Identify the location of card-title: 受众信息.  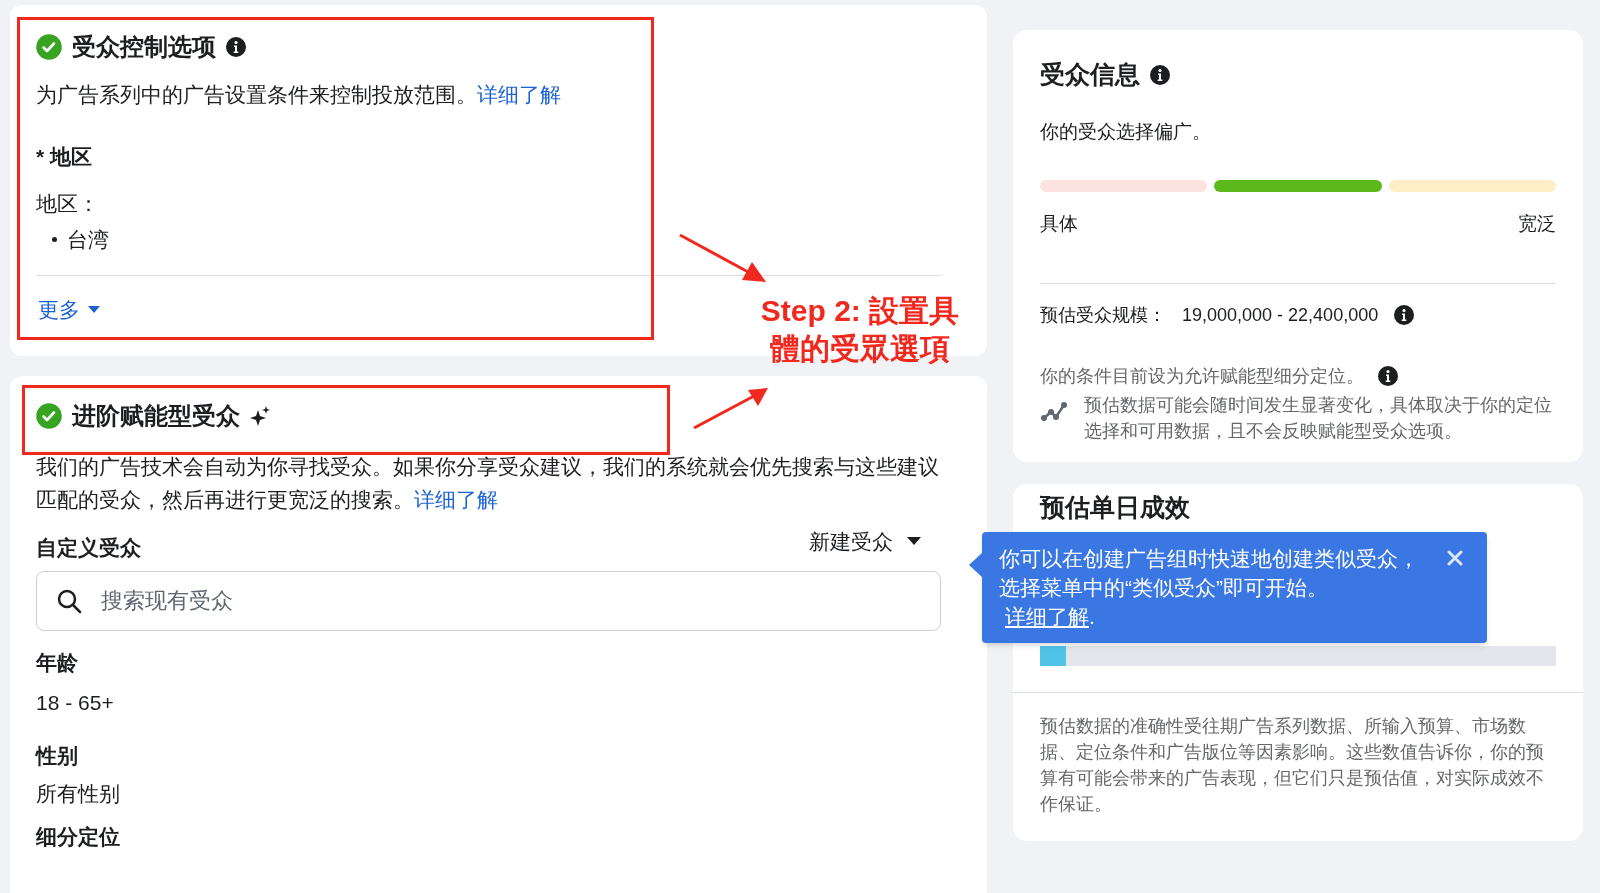
(1090, 74).